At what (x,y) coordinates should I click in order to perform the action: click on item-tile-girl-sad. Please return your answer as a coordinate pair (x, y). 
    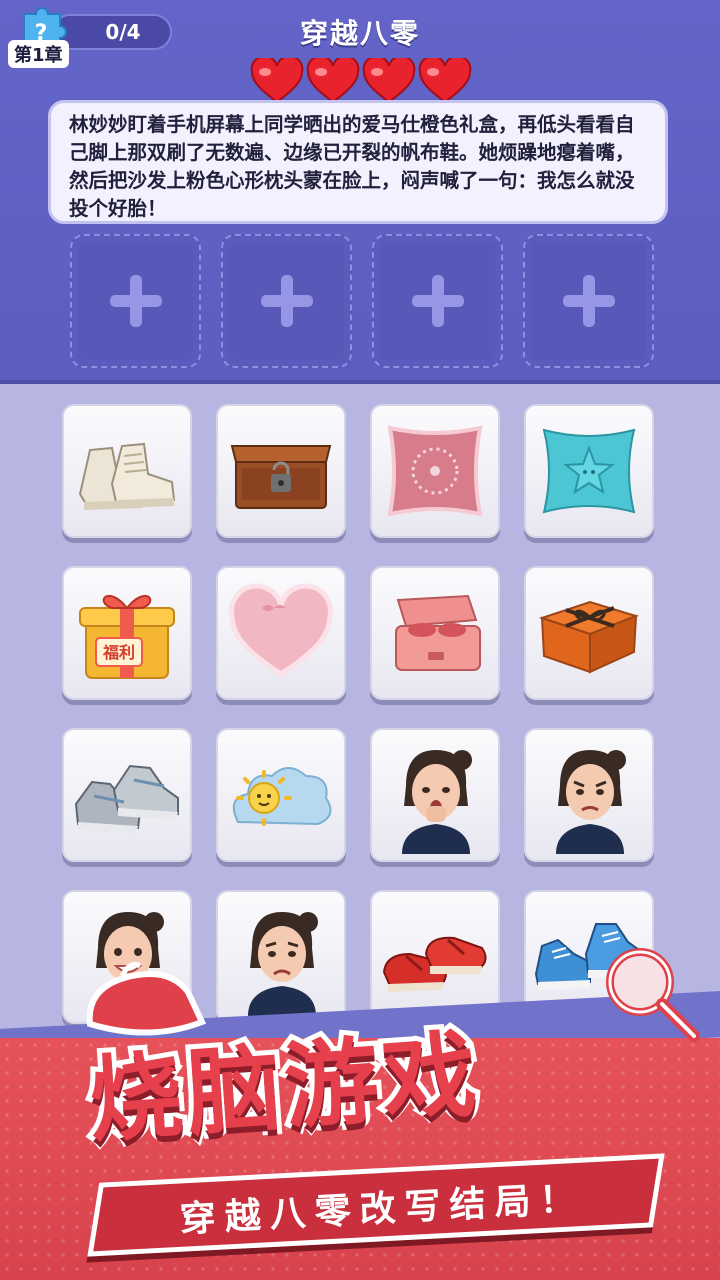
    Looking at the image, I should click on (281, 957).